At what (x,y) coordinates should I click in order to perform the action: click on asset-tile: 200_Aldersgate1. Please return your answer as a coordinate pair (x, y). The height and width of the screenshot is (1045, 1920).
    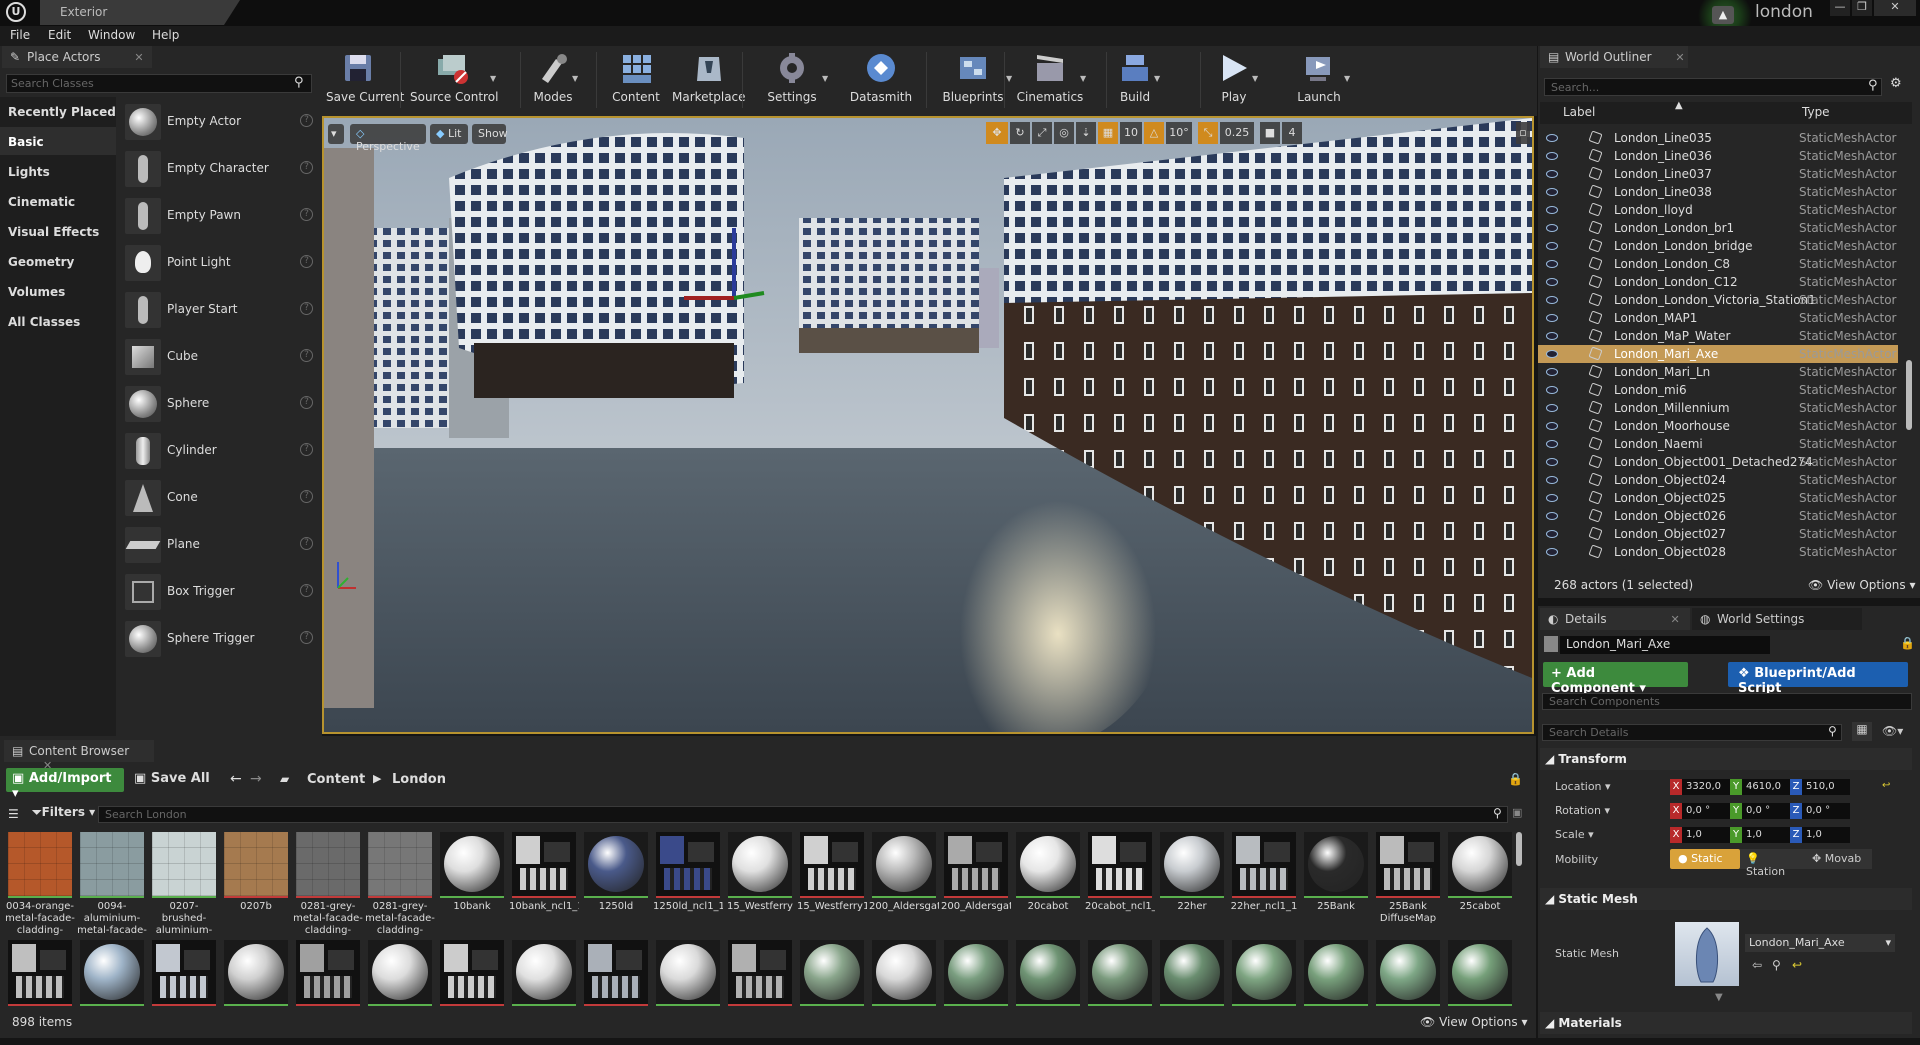
    Looking at the image, I should click on (976, 884).